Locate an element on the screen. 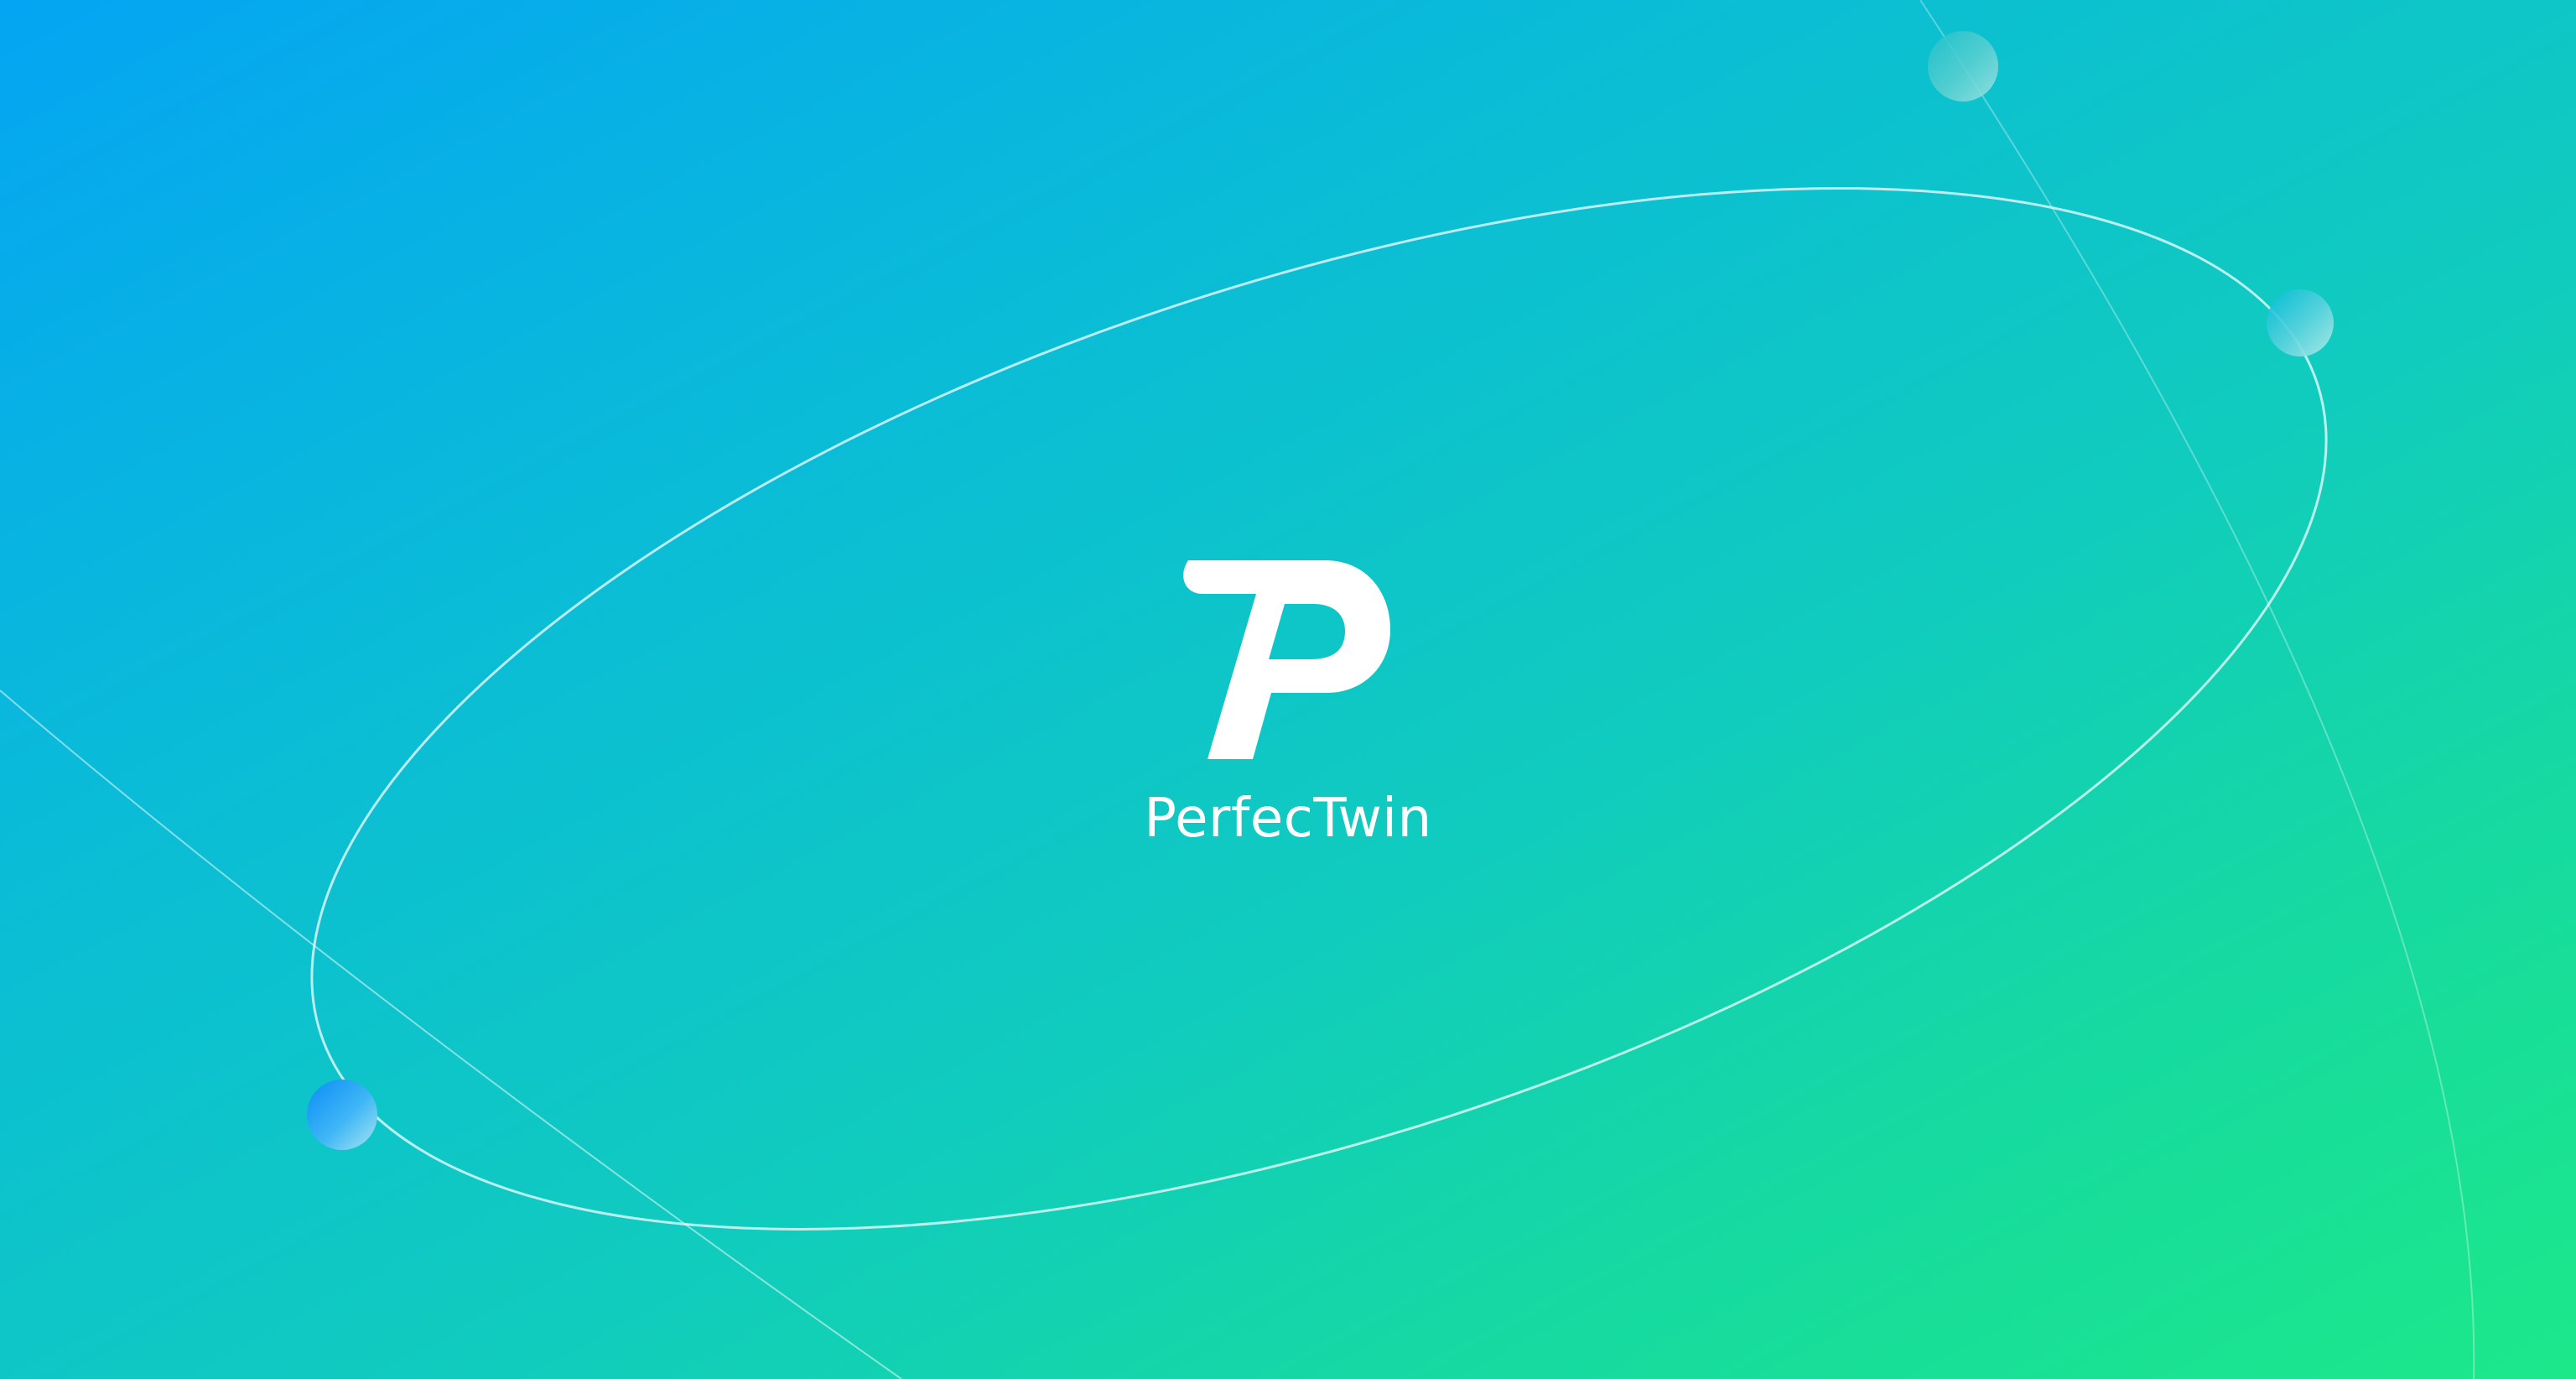 Image resolution: width=2576 pixels, height=1379 pixels. app-name: PerfecTwin is located at coordinates (1288, 819).